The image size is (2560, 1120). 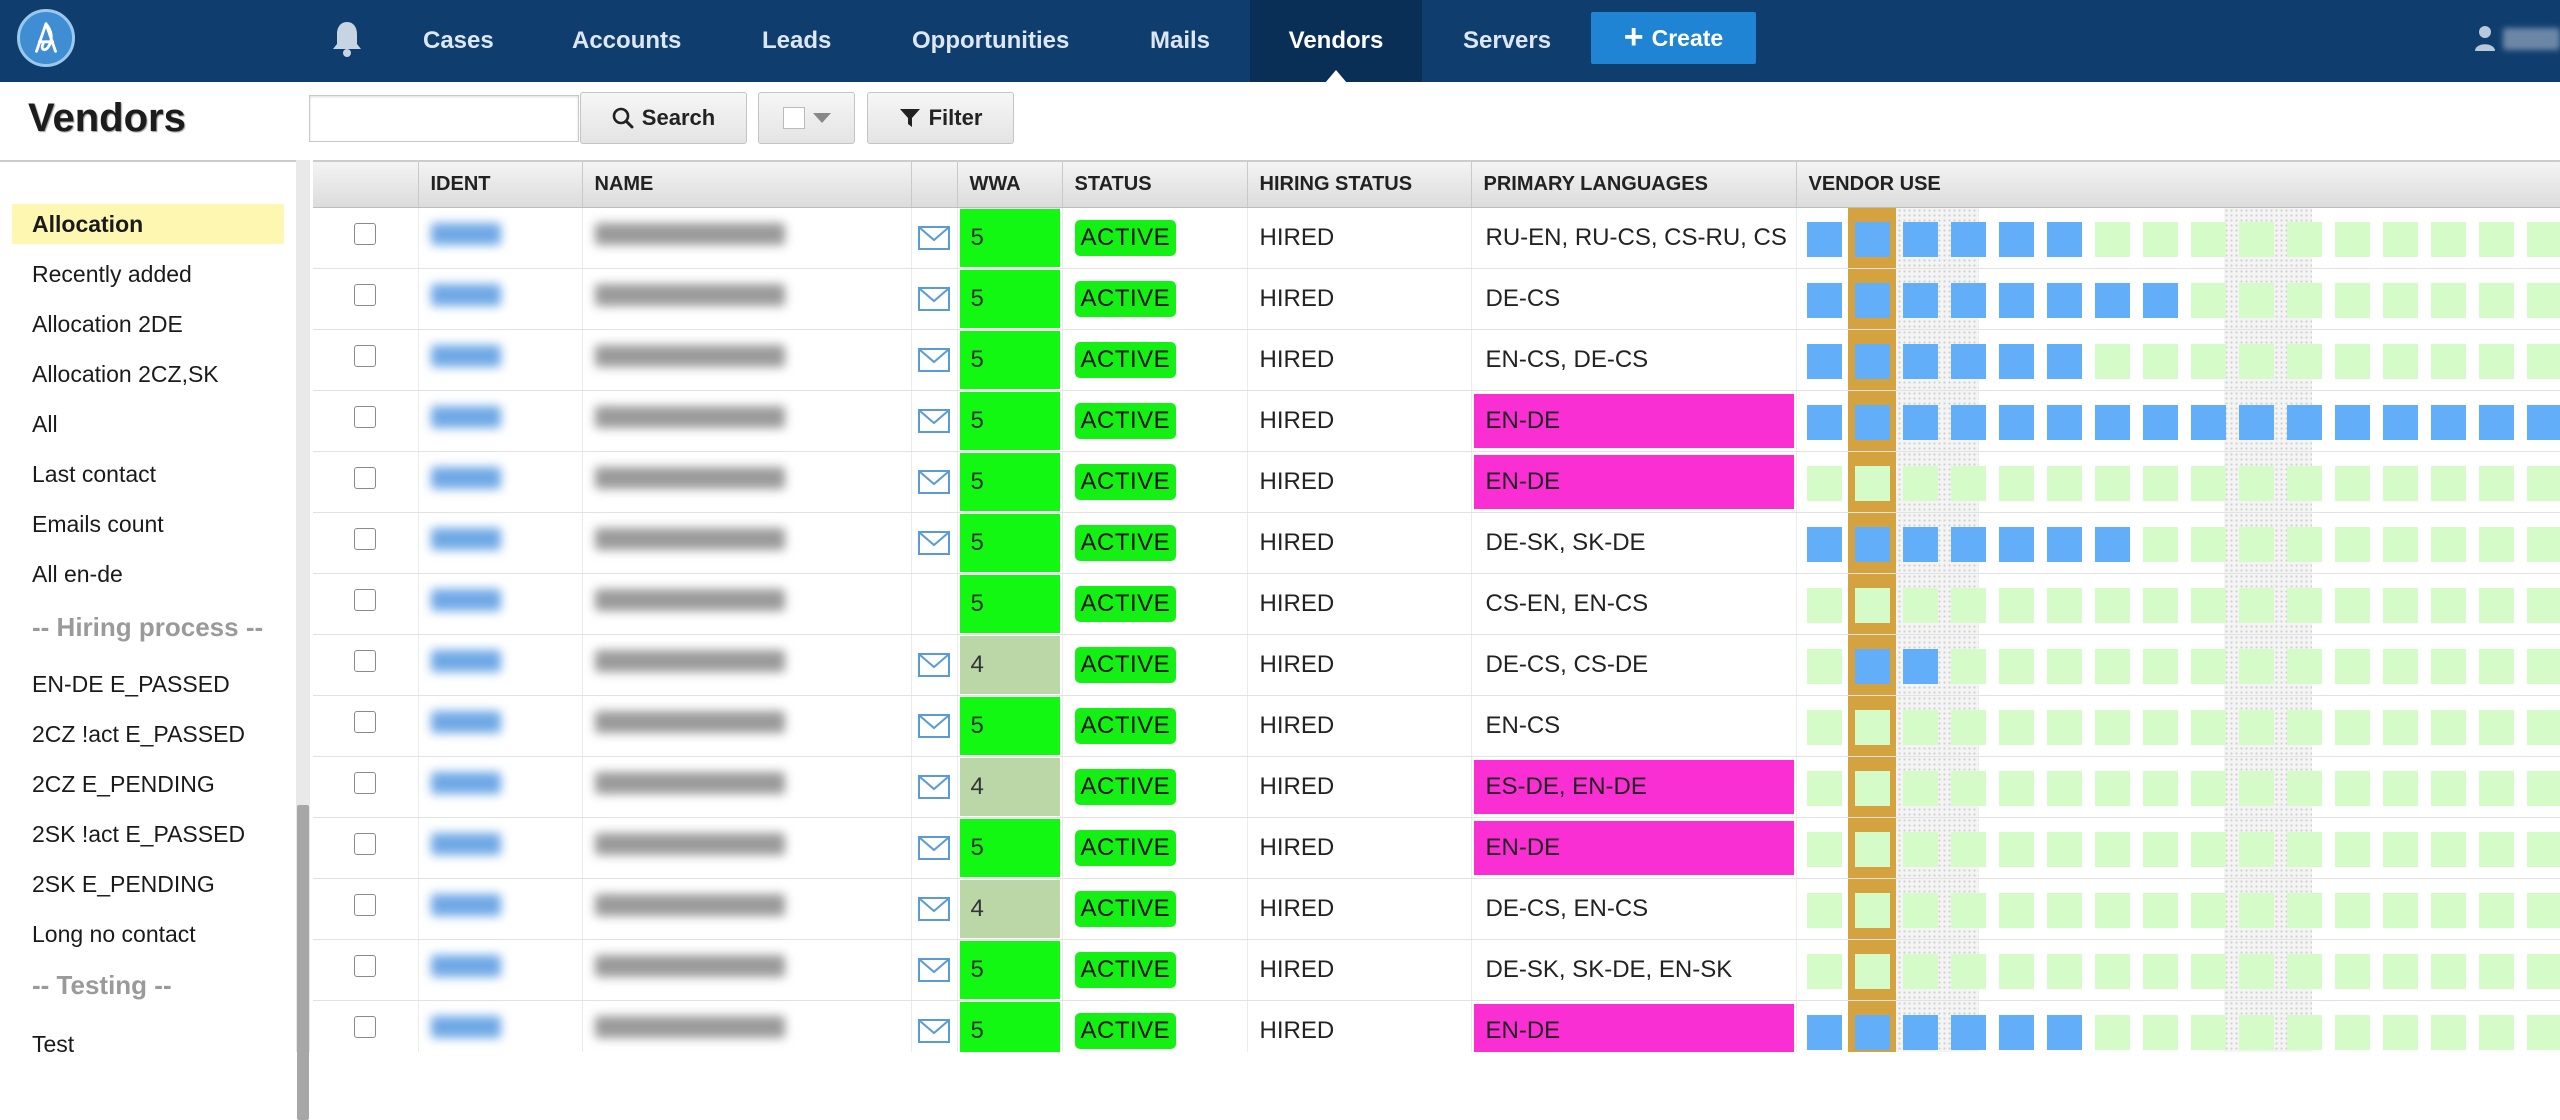 I want to click on sidebar-item-recently-added: Recently added, so click(x=148, y=274).